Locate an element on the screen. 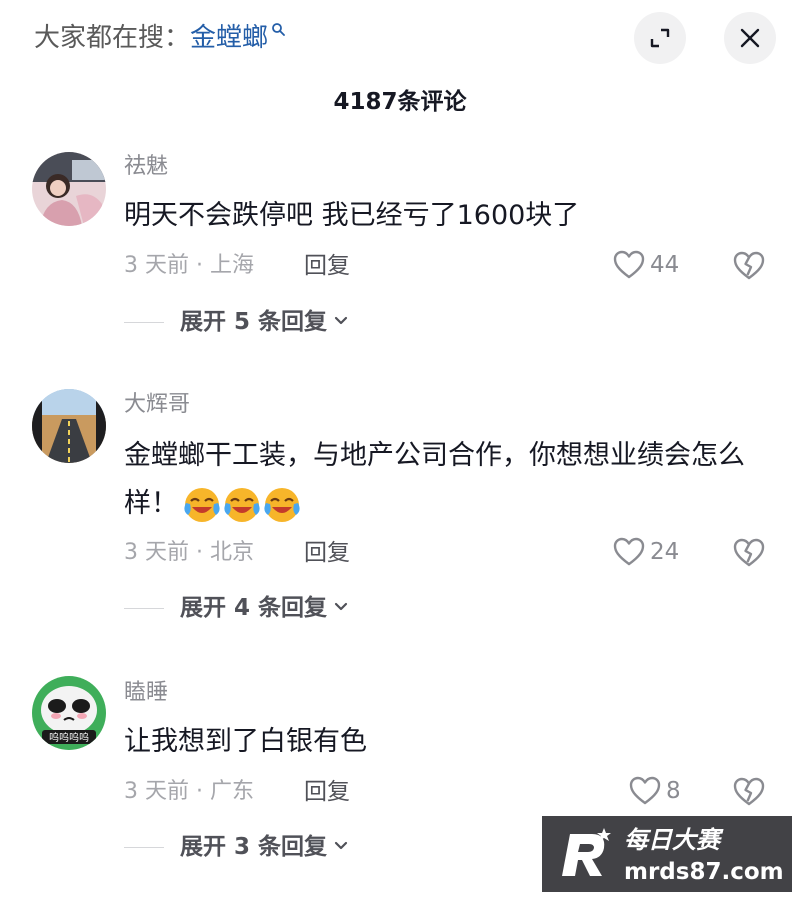 The height and width of the screenshot is (902, 800). like-count: 8 is located at coordinates (673, 791).